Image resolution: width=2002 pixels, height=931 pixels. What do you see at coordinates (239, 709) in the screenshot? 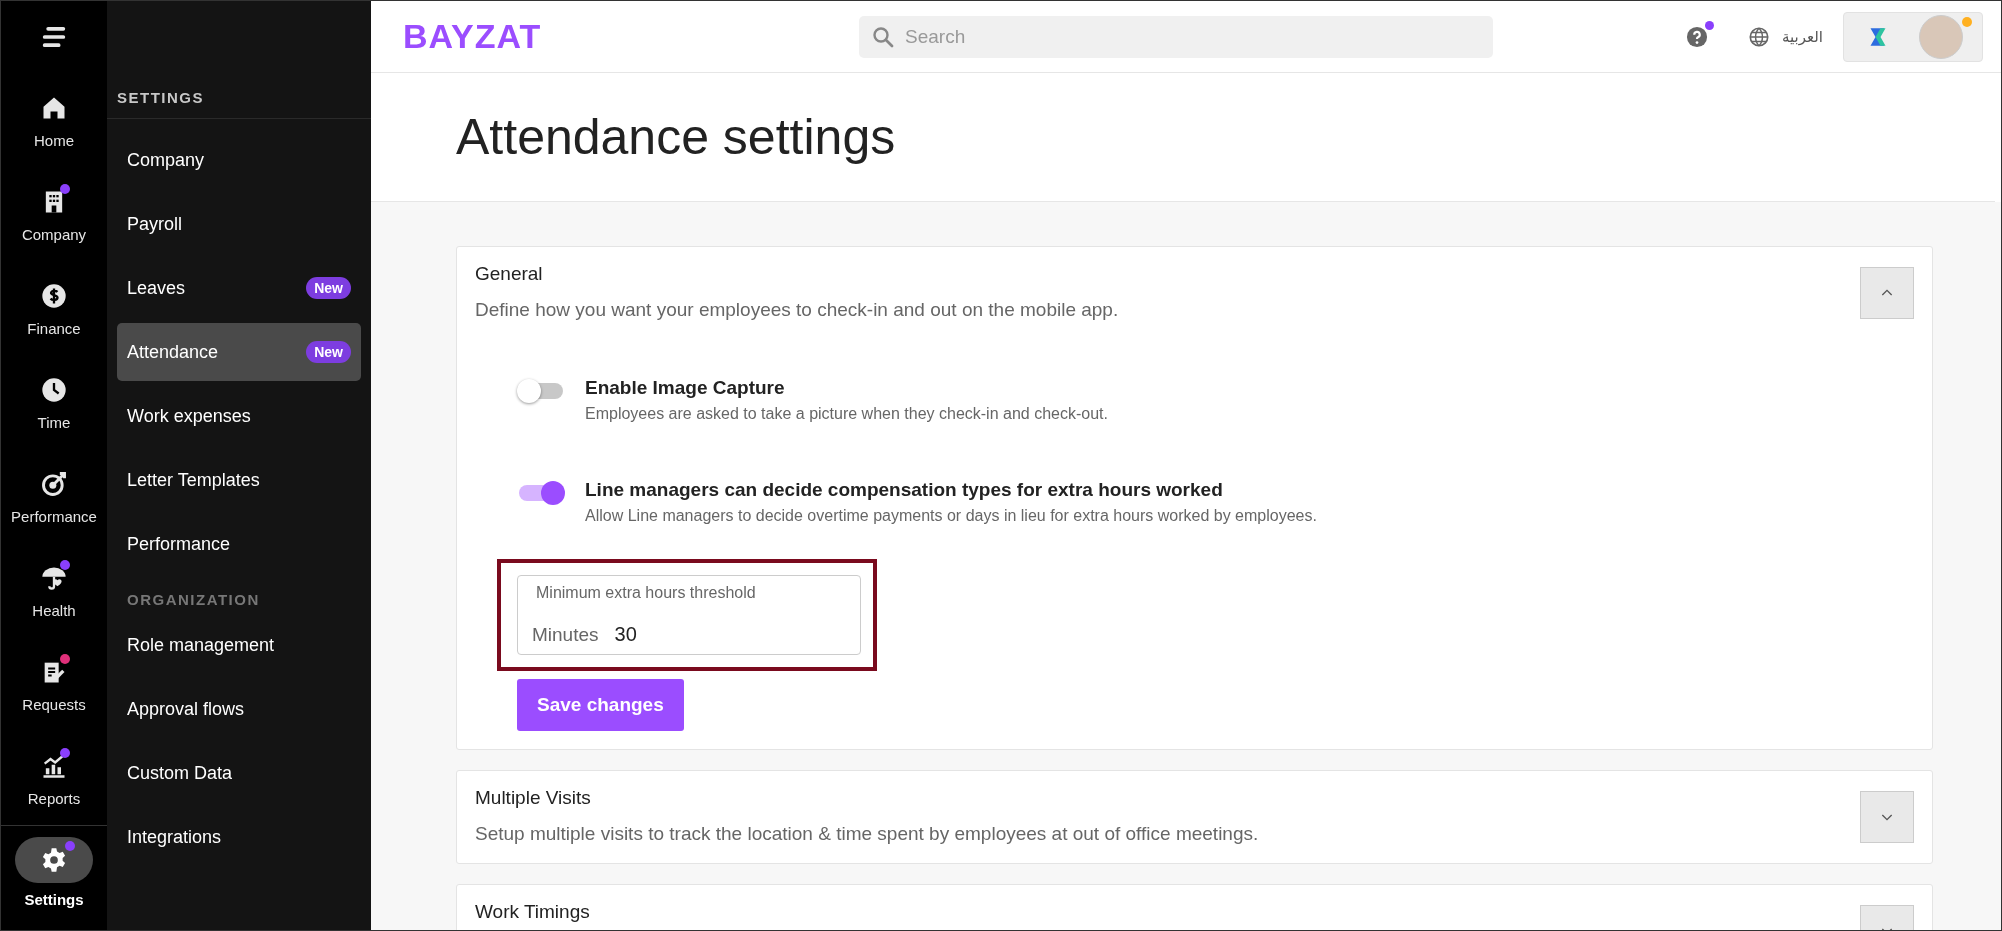
I see `menu-item: Approval flows` at bounding box center [239, 709].